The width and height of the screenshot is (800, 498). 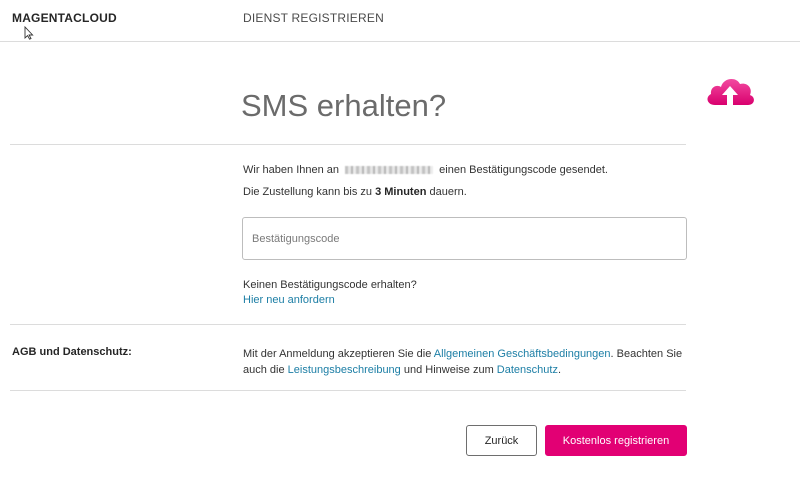 I want to click on sent-prefix: Wir haben Ihnen an, so click(x=291, y=170).